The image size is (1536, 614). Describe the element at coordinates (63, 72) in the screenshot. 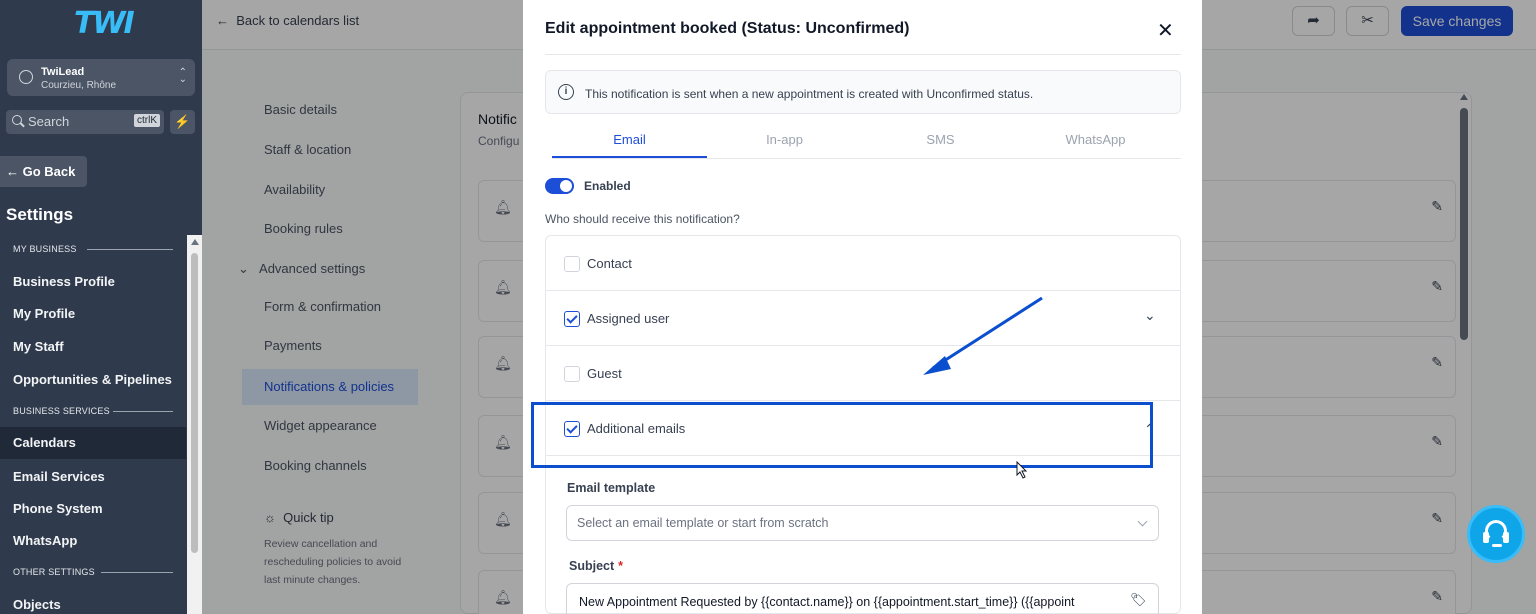

I see `account-name: TwiLead` at that location.